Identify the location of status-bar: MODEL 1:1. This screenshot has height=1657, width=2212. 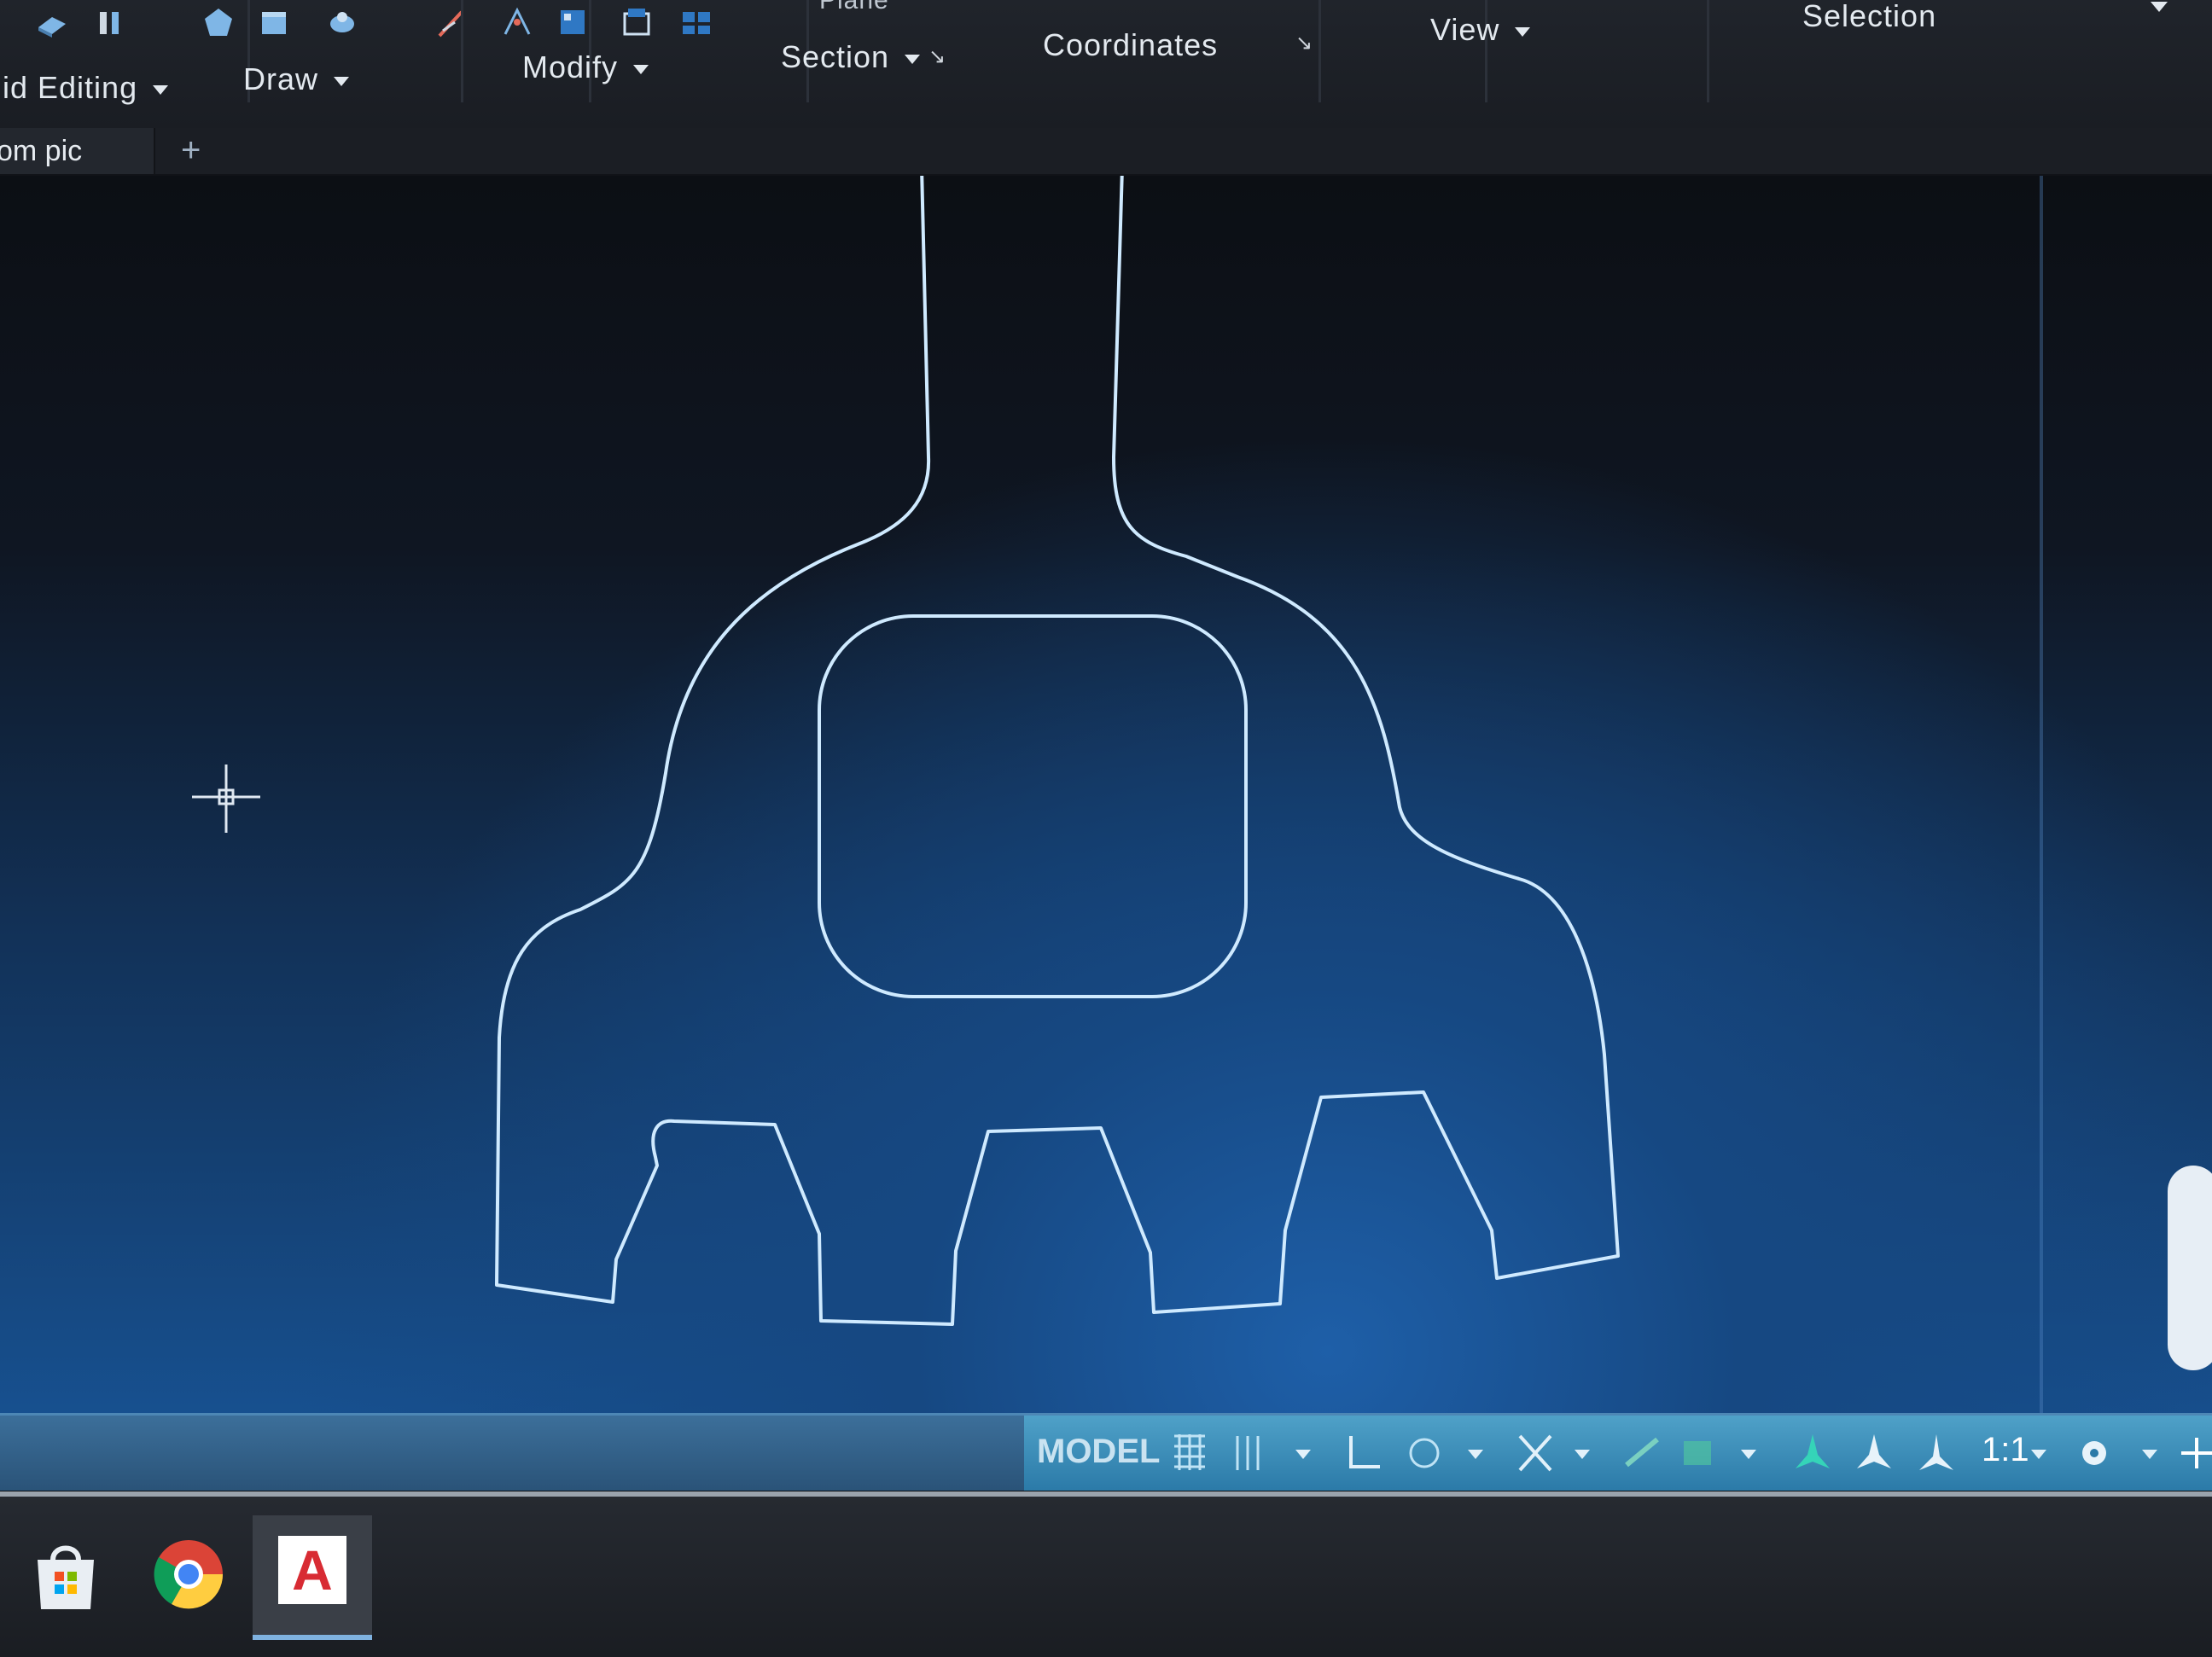
(1106, 1452).